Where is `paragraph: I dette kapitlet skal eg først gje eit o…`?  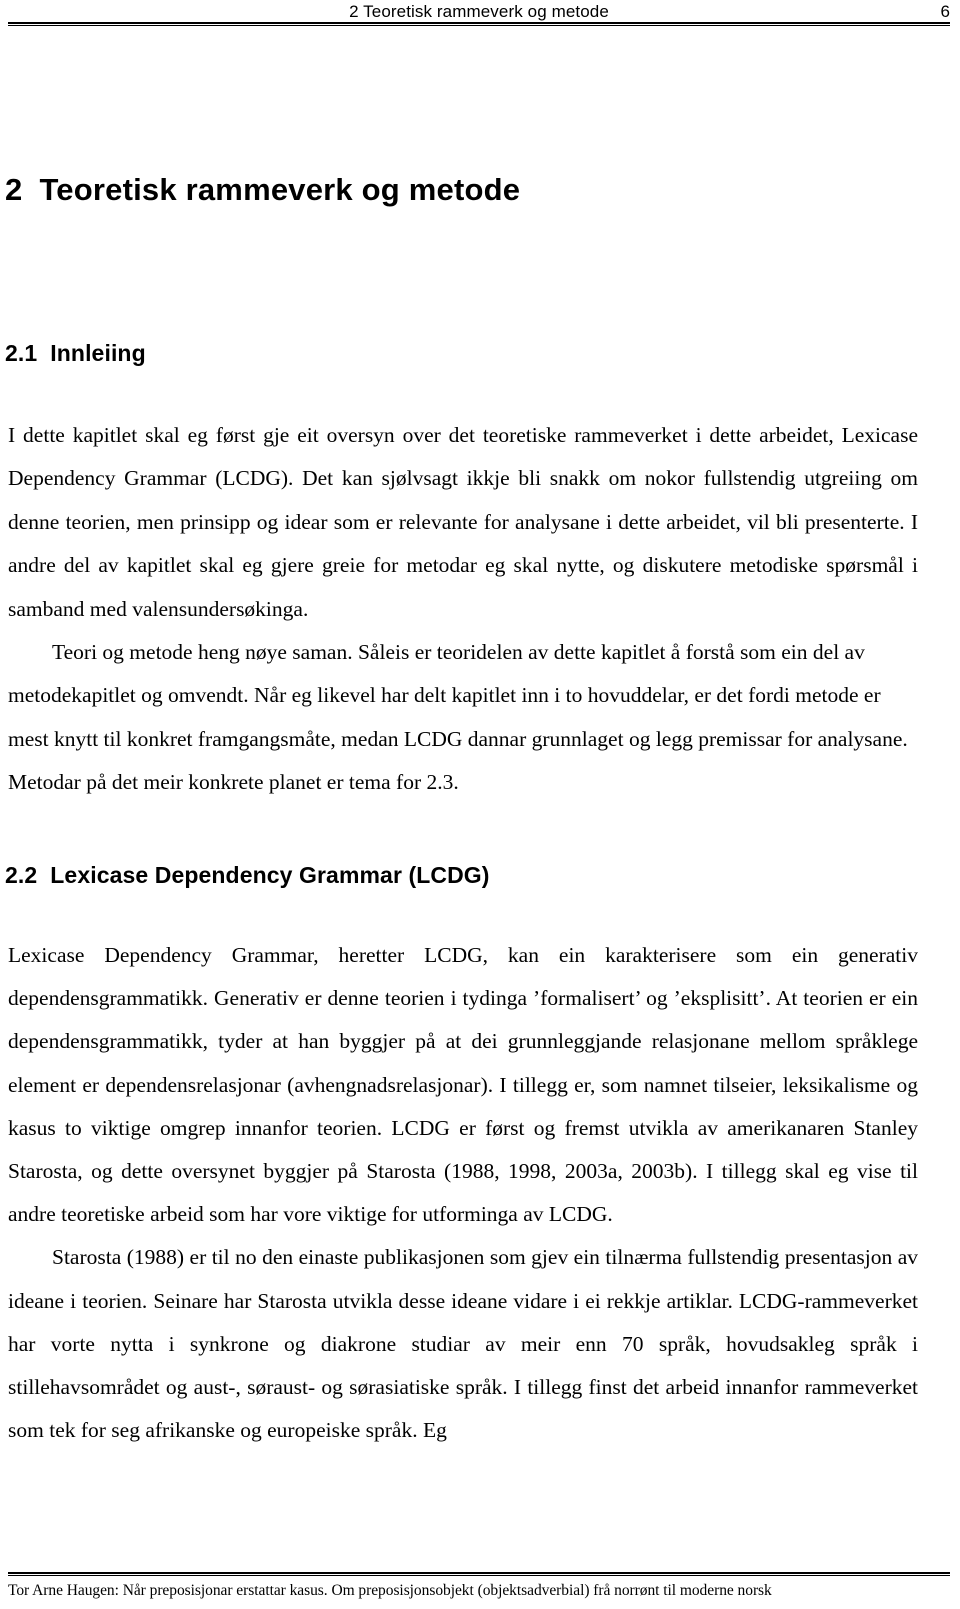
paragraph: I dette kapitlet skal eg først gje eit o… is located at coordinates (463, 522).